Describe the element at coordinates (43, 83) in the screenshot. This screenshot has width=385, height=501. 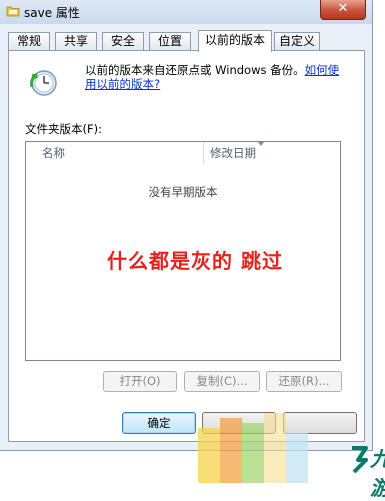
I see `clock-restore-icon` at that location.